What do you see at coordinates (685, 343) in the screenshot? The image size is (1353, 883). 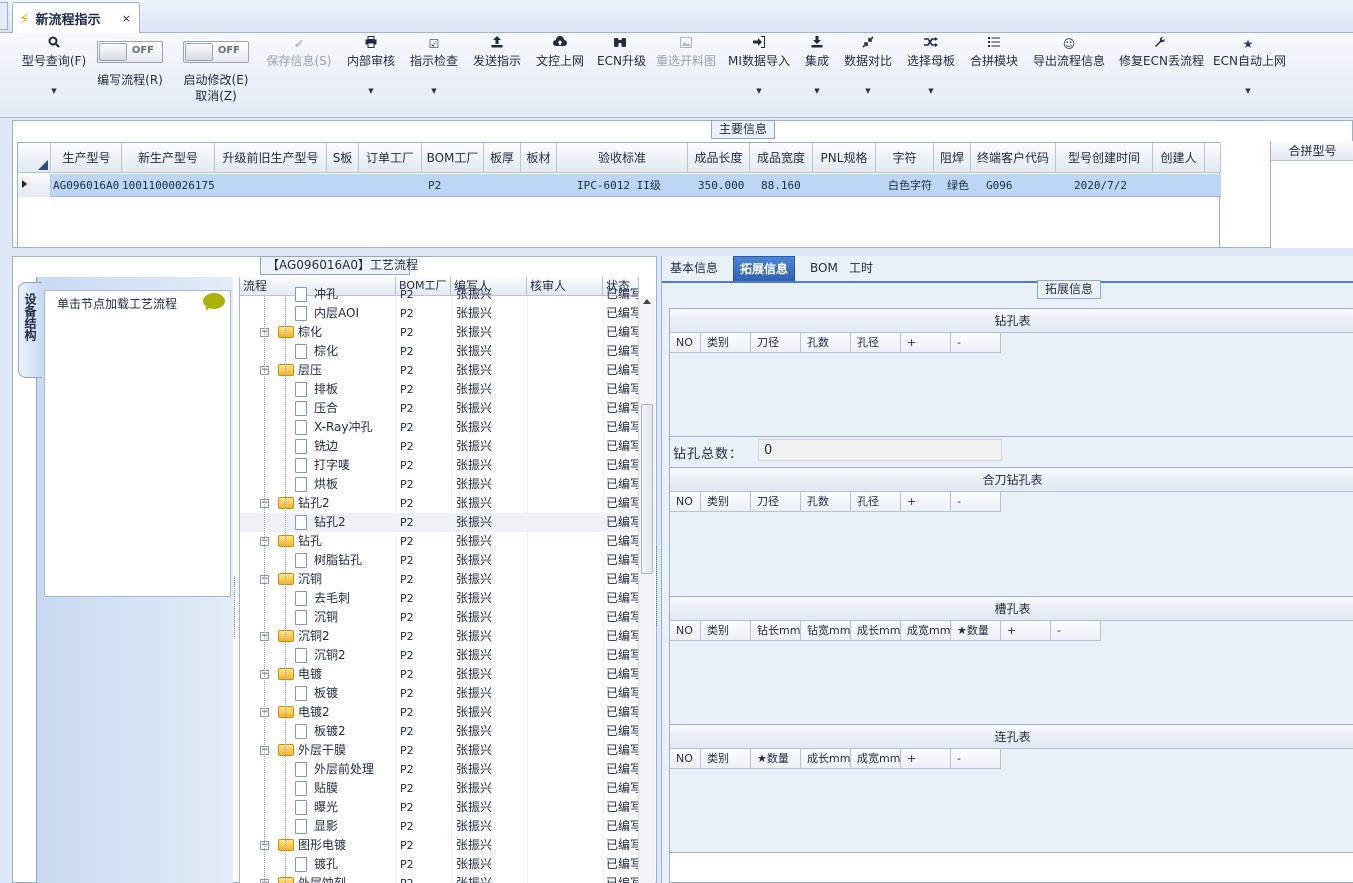 I see `col-drill-0: NO` at bounding box center [685, 343].